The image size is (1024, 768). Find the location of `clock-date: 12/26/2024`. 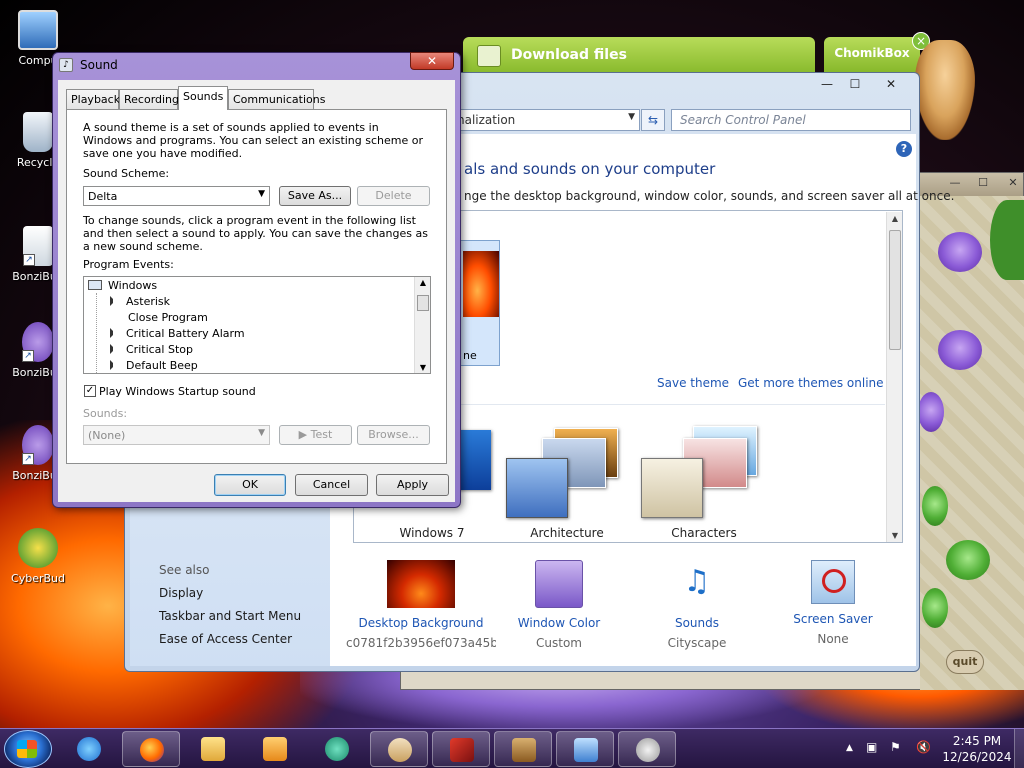

clock-date: 12/26/2024 is located at coordinates (977, 757).